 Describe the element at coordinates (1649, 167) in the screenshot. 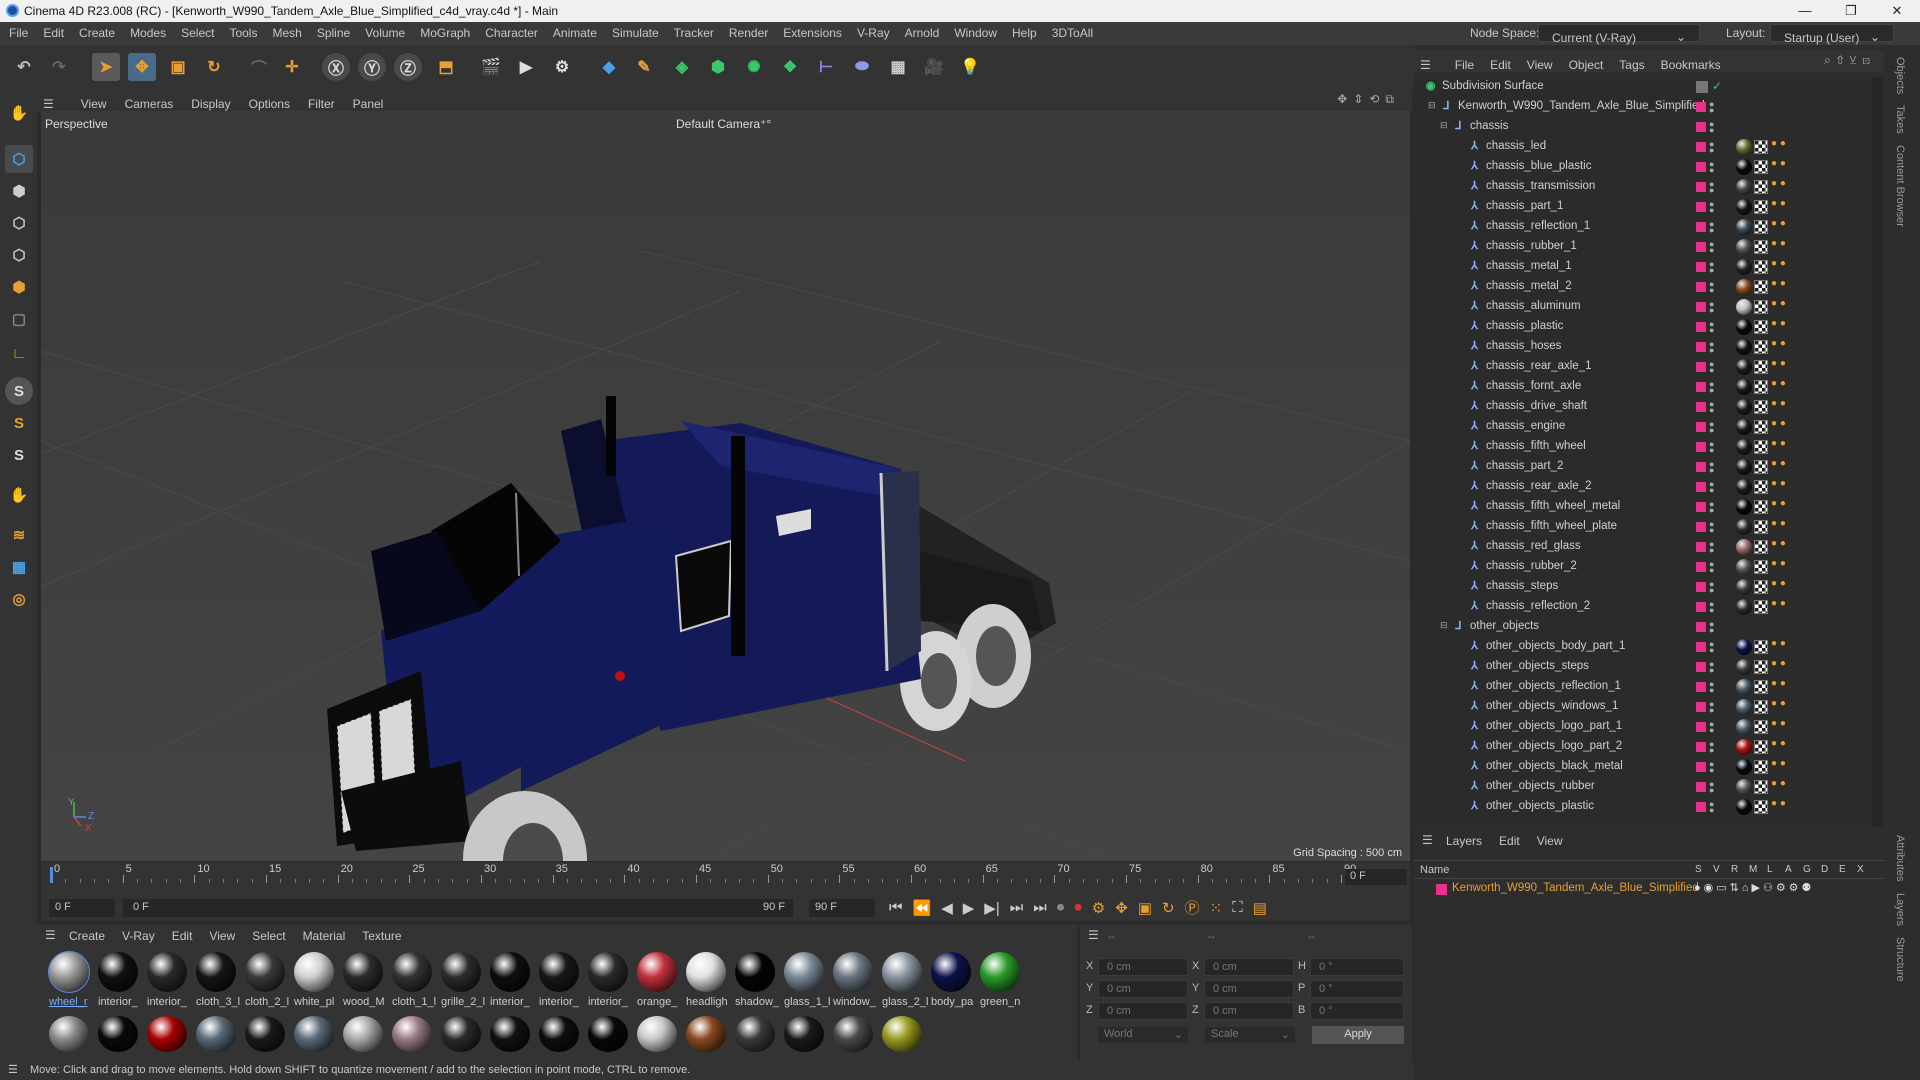

I see `object-row-mesh: ⅄ chassis_blue_plastic ● ● ● ●` at that location.